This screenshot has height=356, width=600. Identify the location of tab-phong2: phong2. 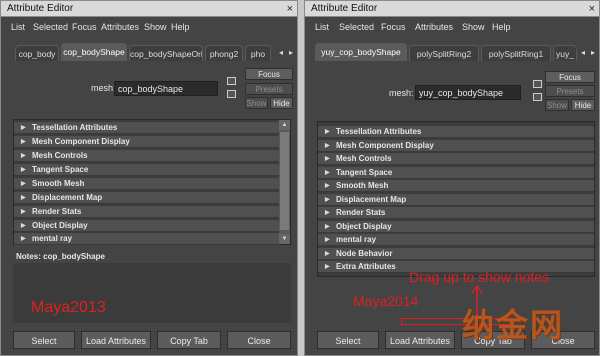
(224, 53).